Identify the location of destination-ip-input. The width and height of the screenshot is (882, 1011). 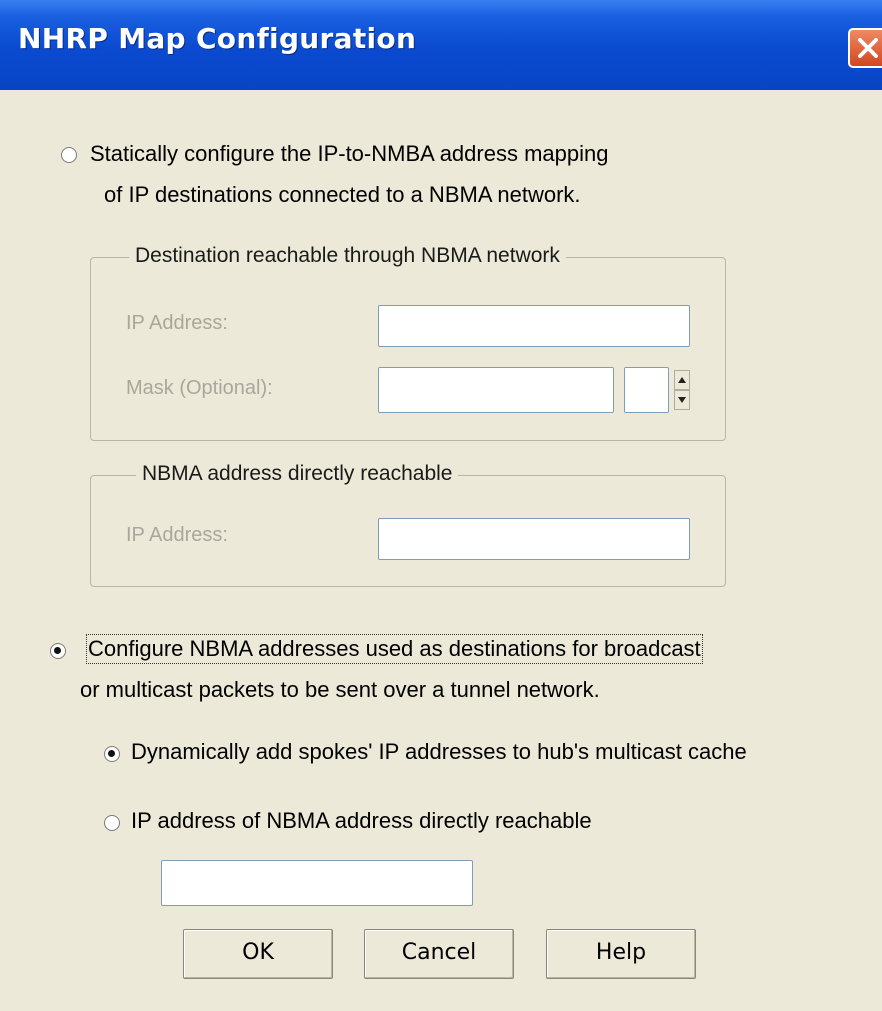
(534, 326).